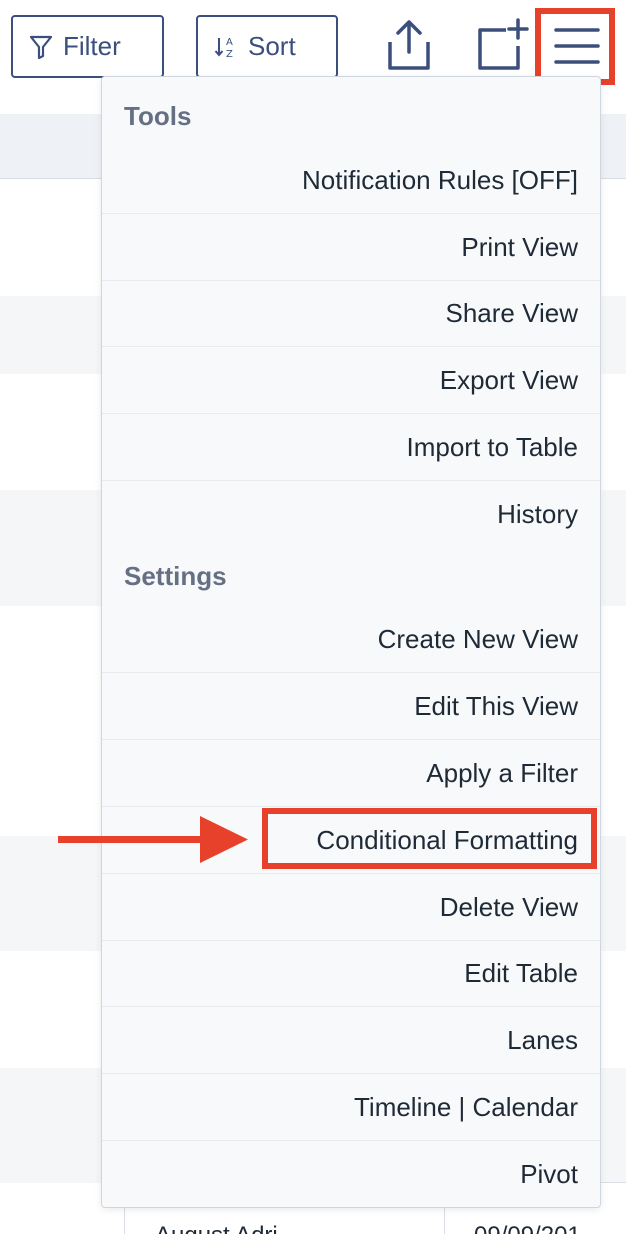 Image resolution: width=626 pixels, height=1234 pixels. Describe the element at coordinates (92, 46) in the screenshot. I see `filter-button-label: Filter` at that location.